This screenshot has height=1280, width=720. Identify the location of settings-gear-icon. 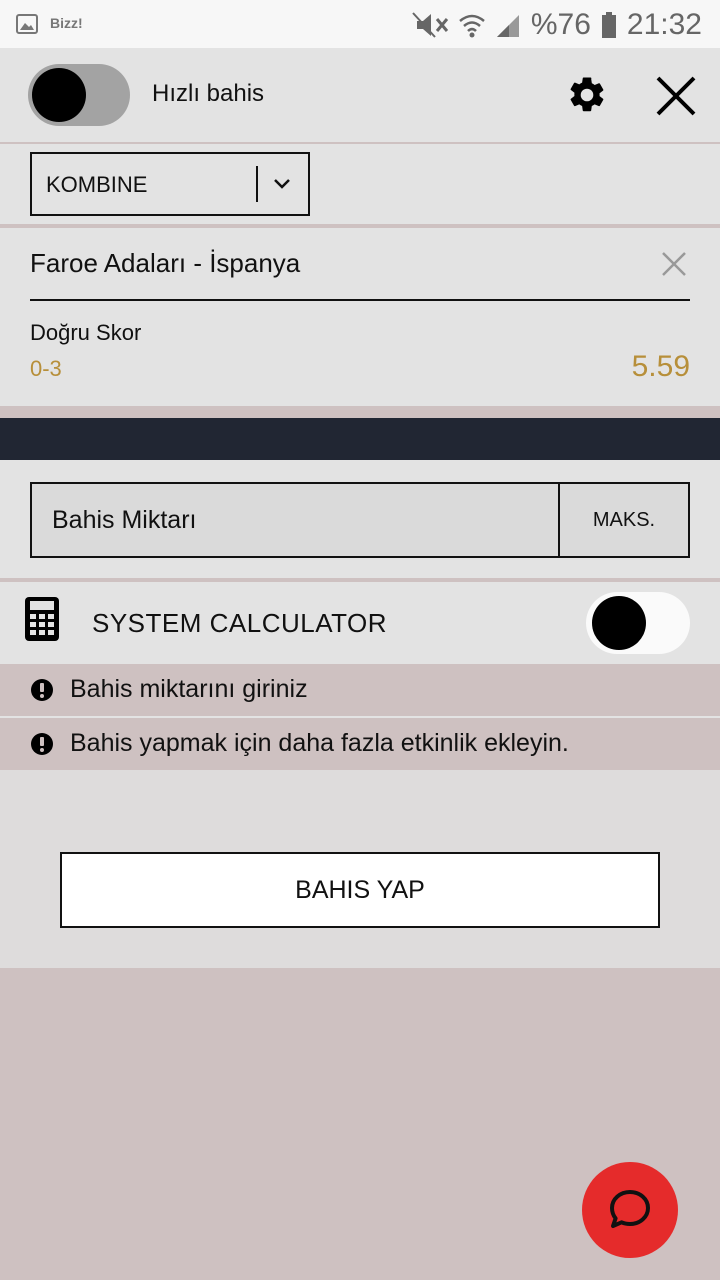
(587, 95).